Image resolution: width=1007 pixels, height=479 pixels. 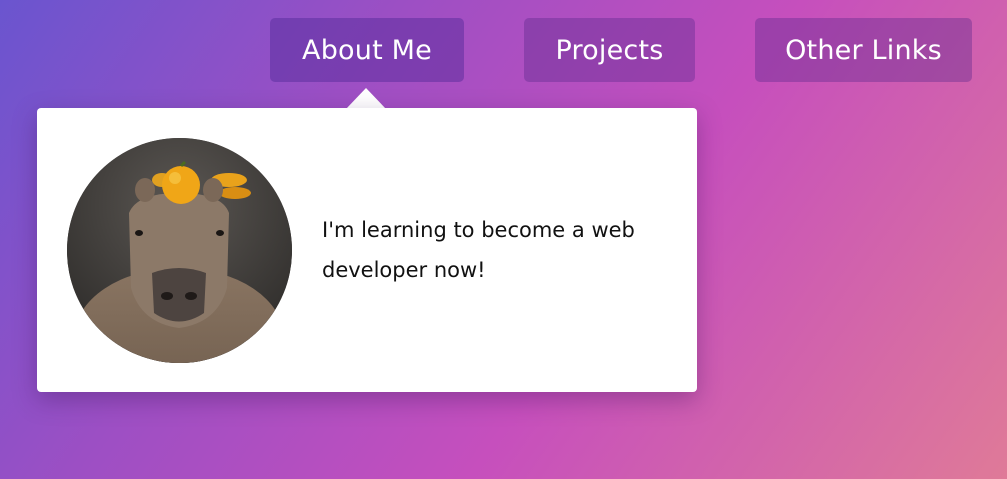 What do you see at coordinates (863, 50) in the screenshot?
I see `nav-other-links-button: Other Links` at bounding box center [863, 50].